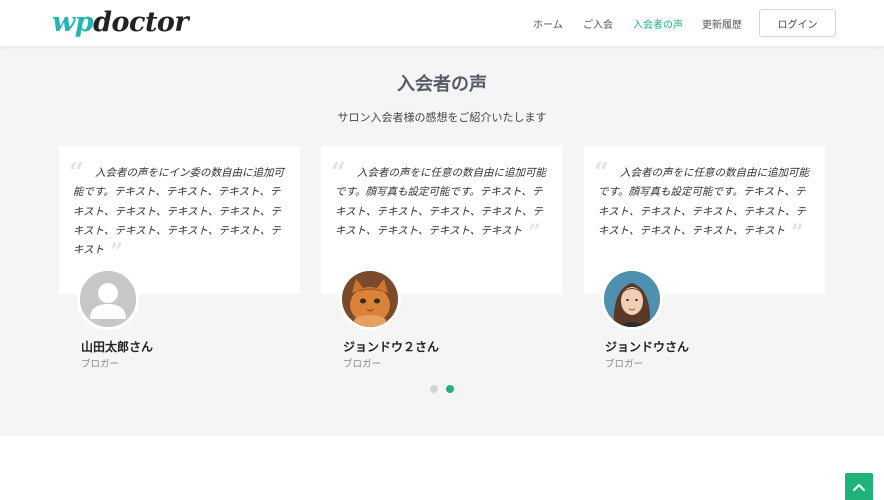 This screenshot has height=500, width=884. I want to click on nav-testimonials: 入会者の声, so click(658, 23).